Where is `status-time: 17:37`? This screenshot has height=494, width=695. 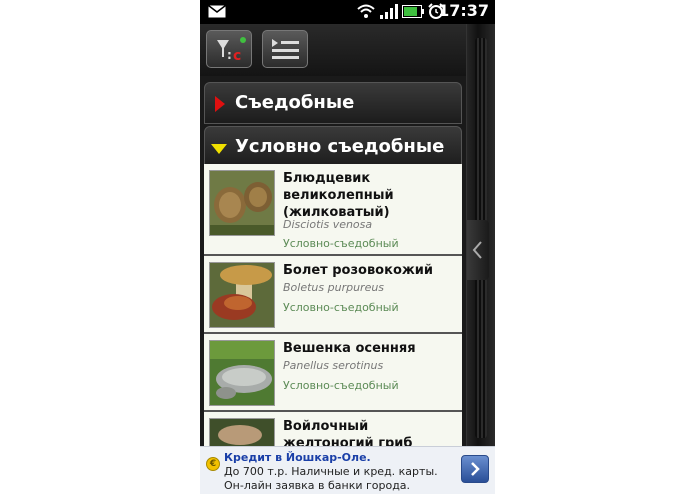 status-time: 17:37 is located at coordinates (463, 10).